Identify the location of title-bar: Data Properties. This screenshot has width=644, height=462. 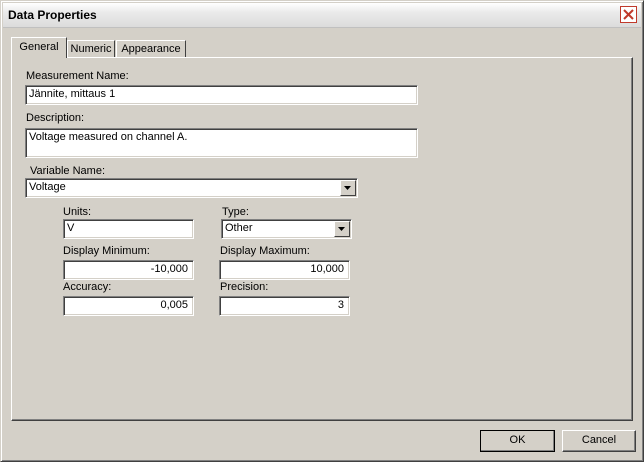
(322, 15).